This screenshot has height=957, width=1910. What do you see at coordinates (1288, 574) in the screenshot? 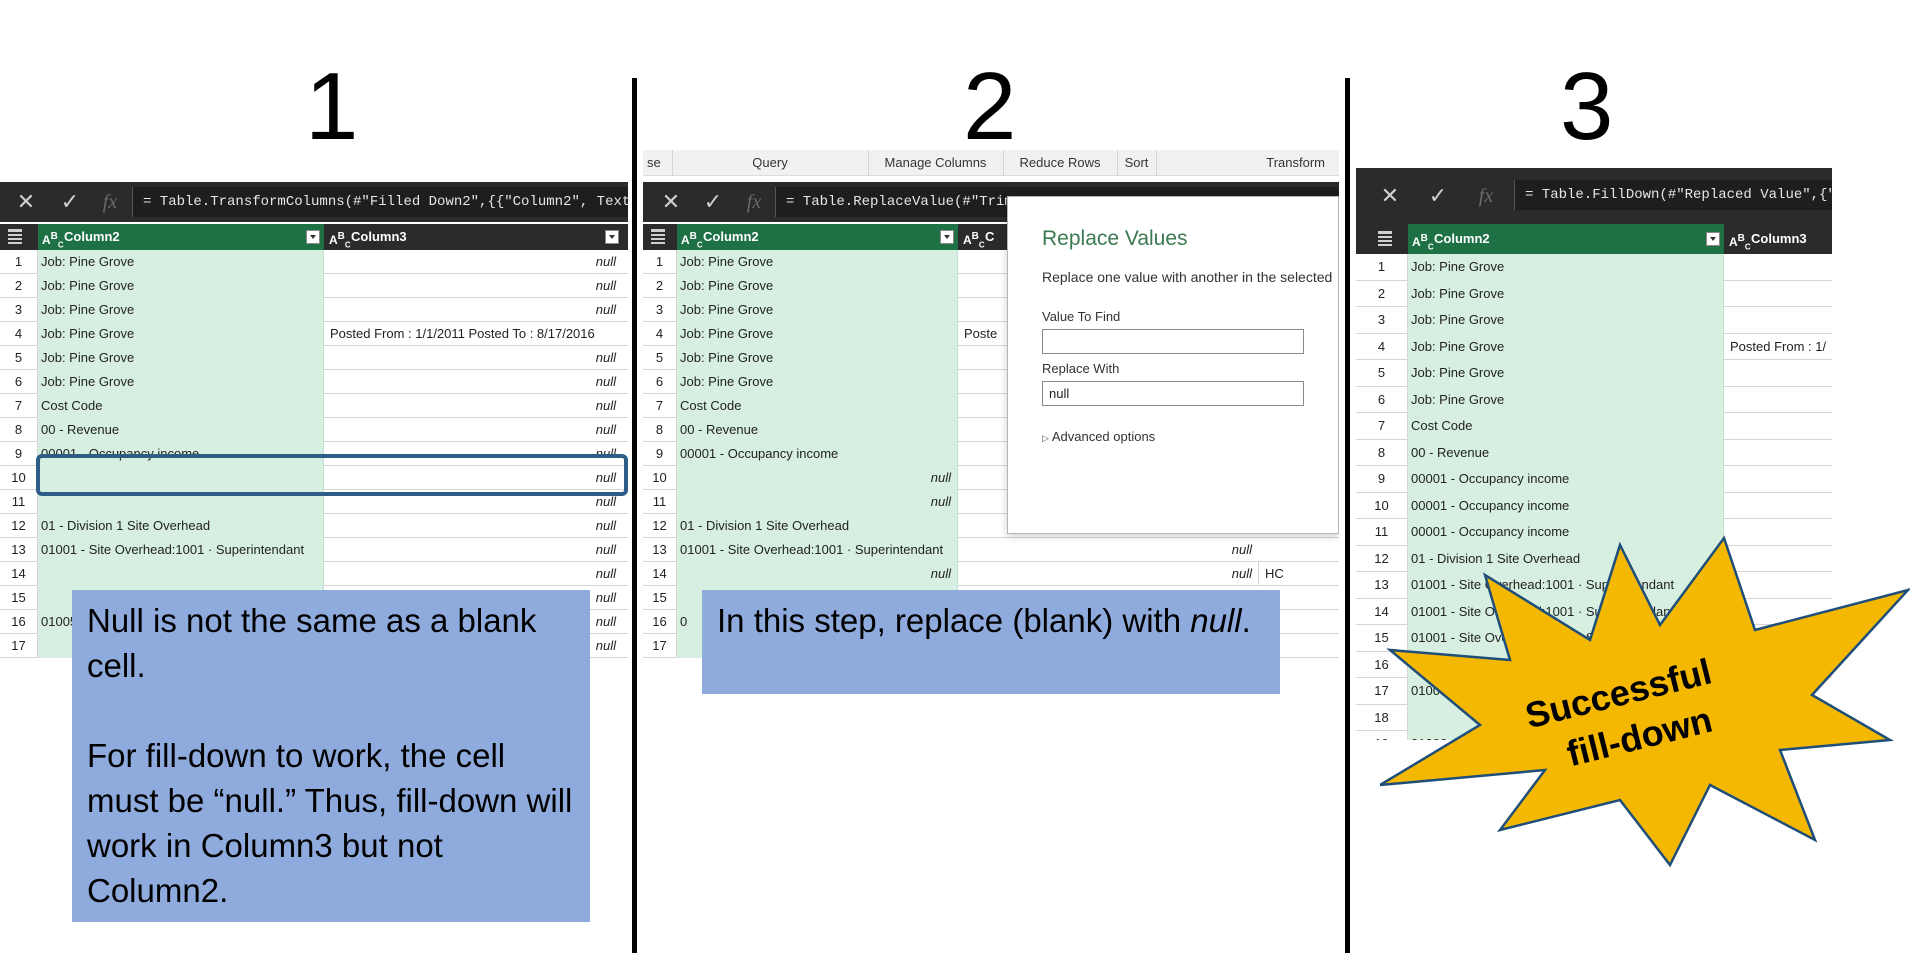
I see `cell-column4: HC` at bounding box center [1288, 574].